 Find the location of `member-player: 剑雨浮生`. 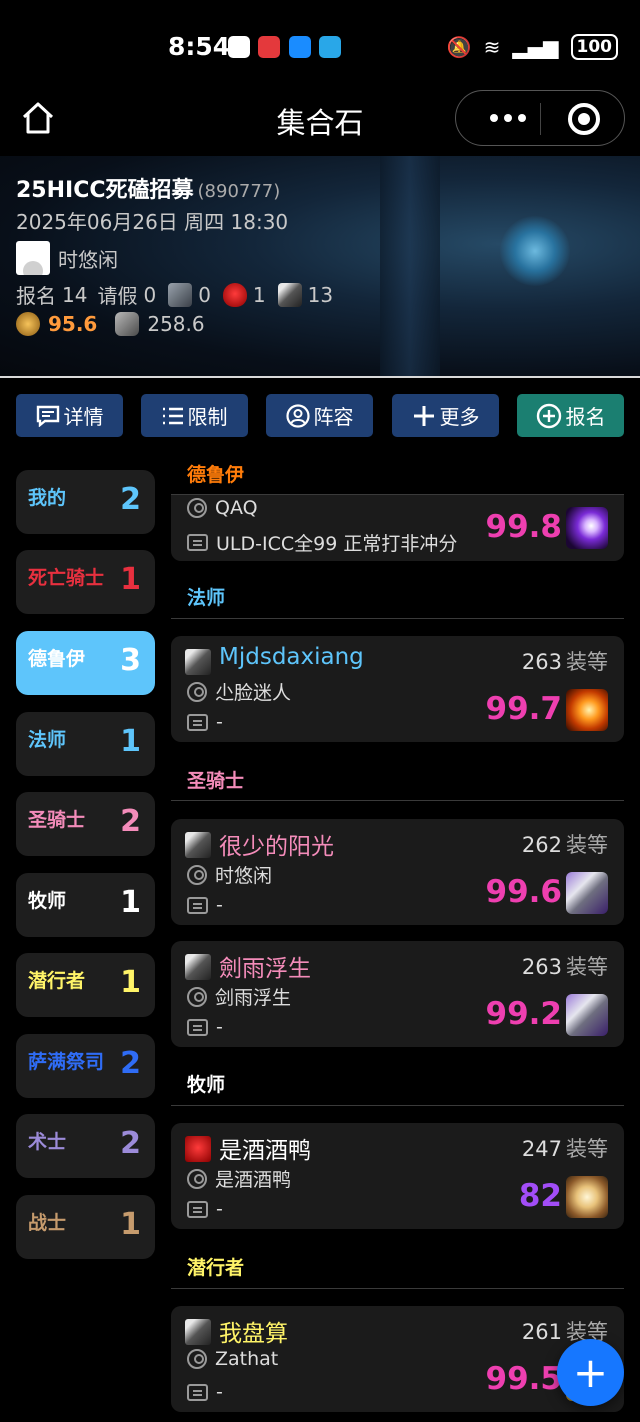

member-player: 剑雨浮生 is located at coordinates (253, 998).